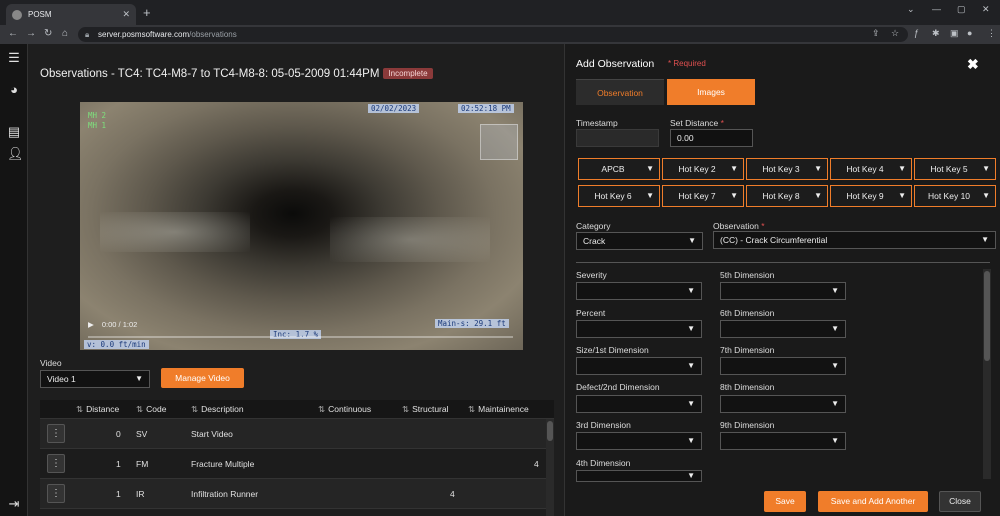 The width and height of the screenshot is (1000, 516). What do you see at coordinates (97, 125) in the screenshot?
I see `overlay-mh-bottom: MH 1` at bounding box center [97, 125].